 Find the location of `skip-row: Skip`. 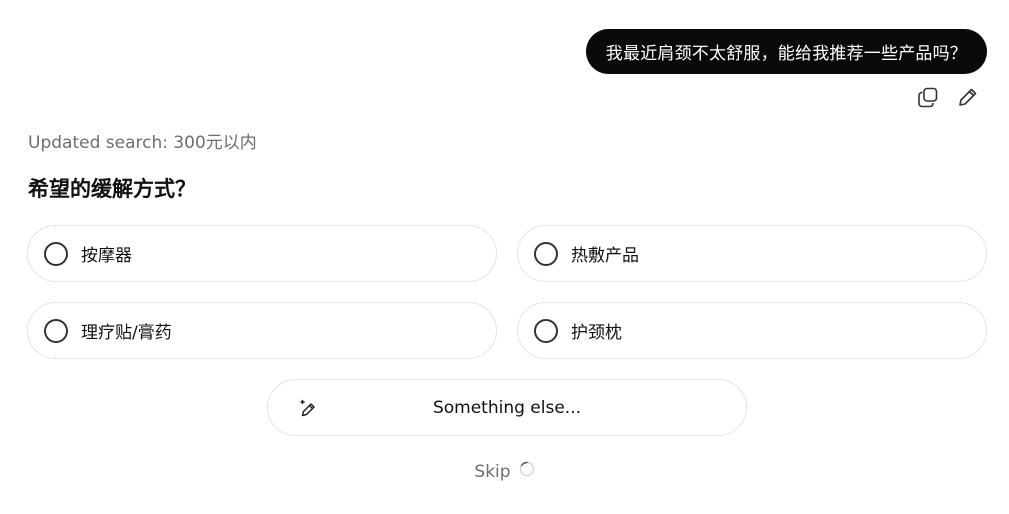

skip-row: Skip is located at coordinates (504, 471).